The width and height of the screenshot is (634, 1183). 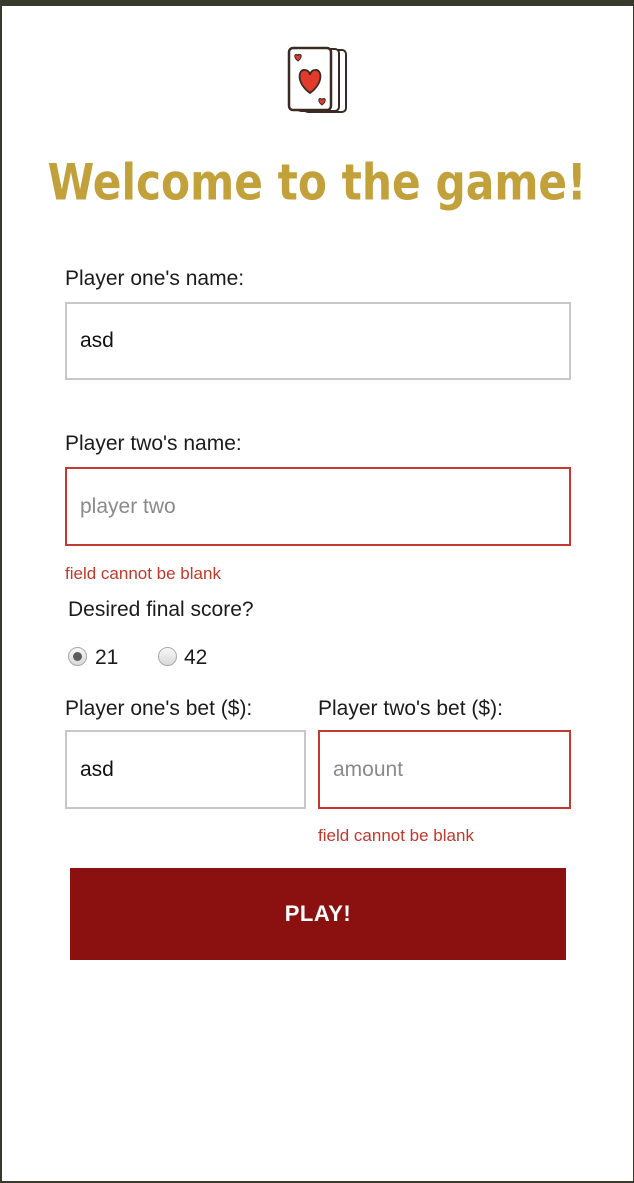 What do you see at coordinates (107, 657) in the screenshot?
I see `score-21-label: 21` at bounding box center [107, 657].